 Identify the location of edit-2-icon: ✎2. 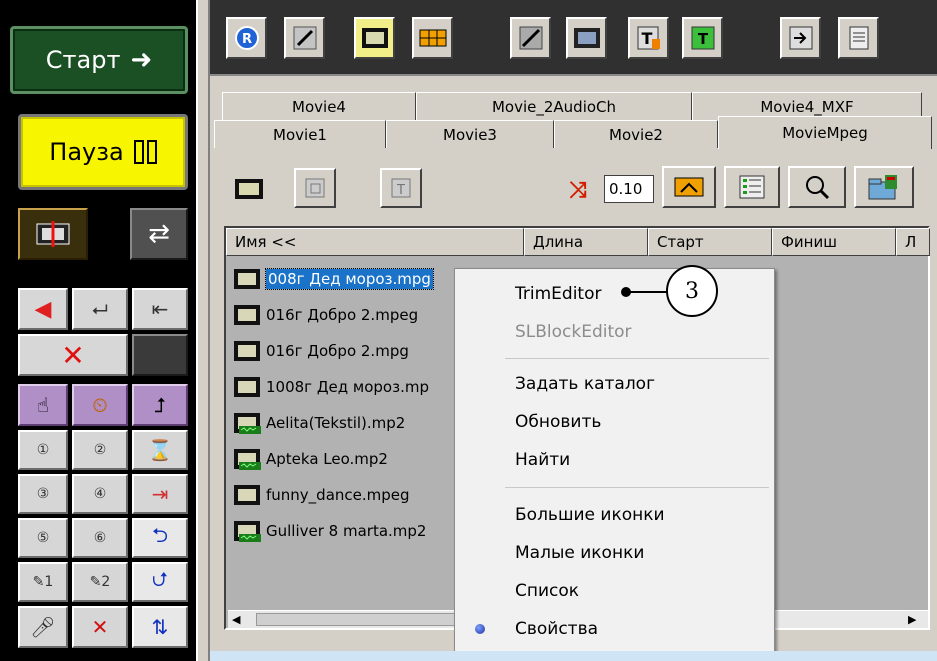
(100, 582).